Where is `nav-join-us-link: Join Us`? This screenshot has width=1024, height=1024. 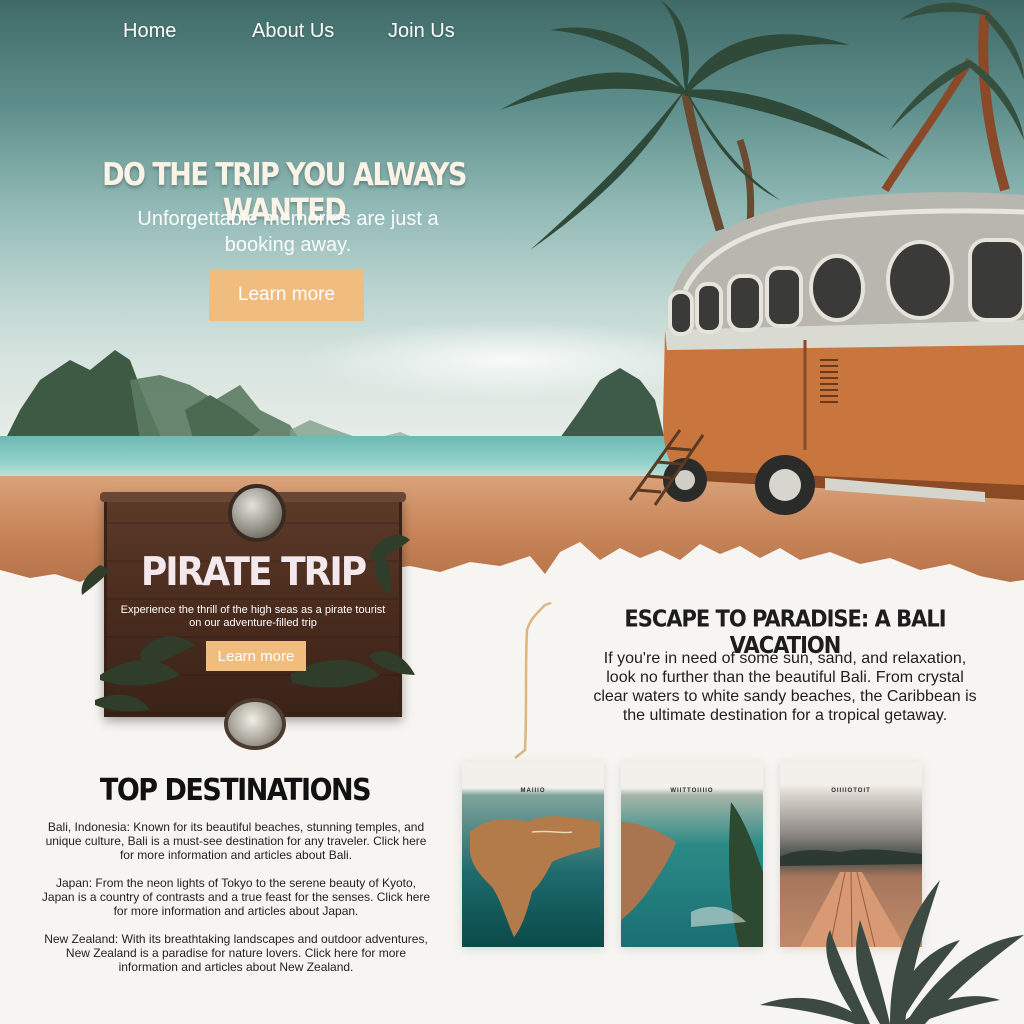
nav-join-us-link: Join Us is located at coordinates (421, 31).